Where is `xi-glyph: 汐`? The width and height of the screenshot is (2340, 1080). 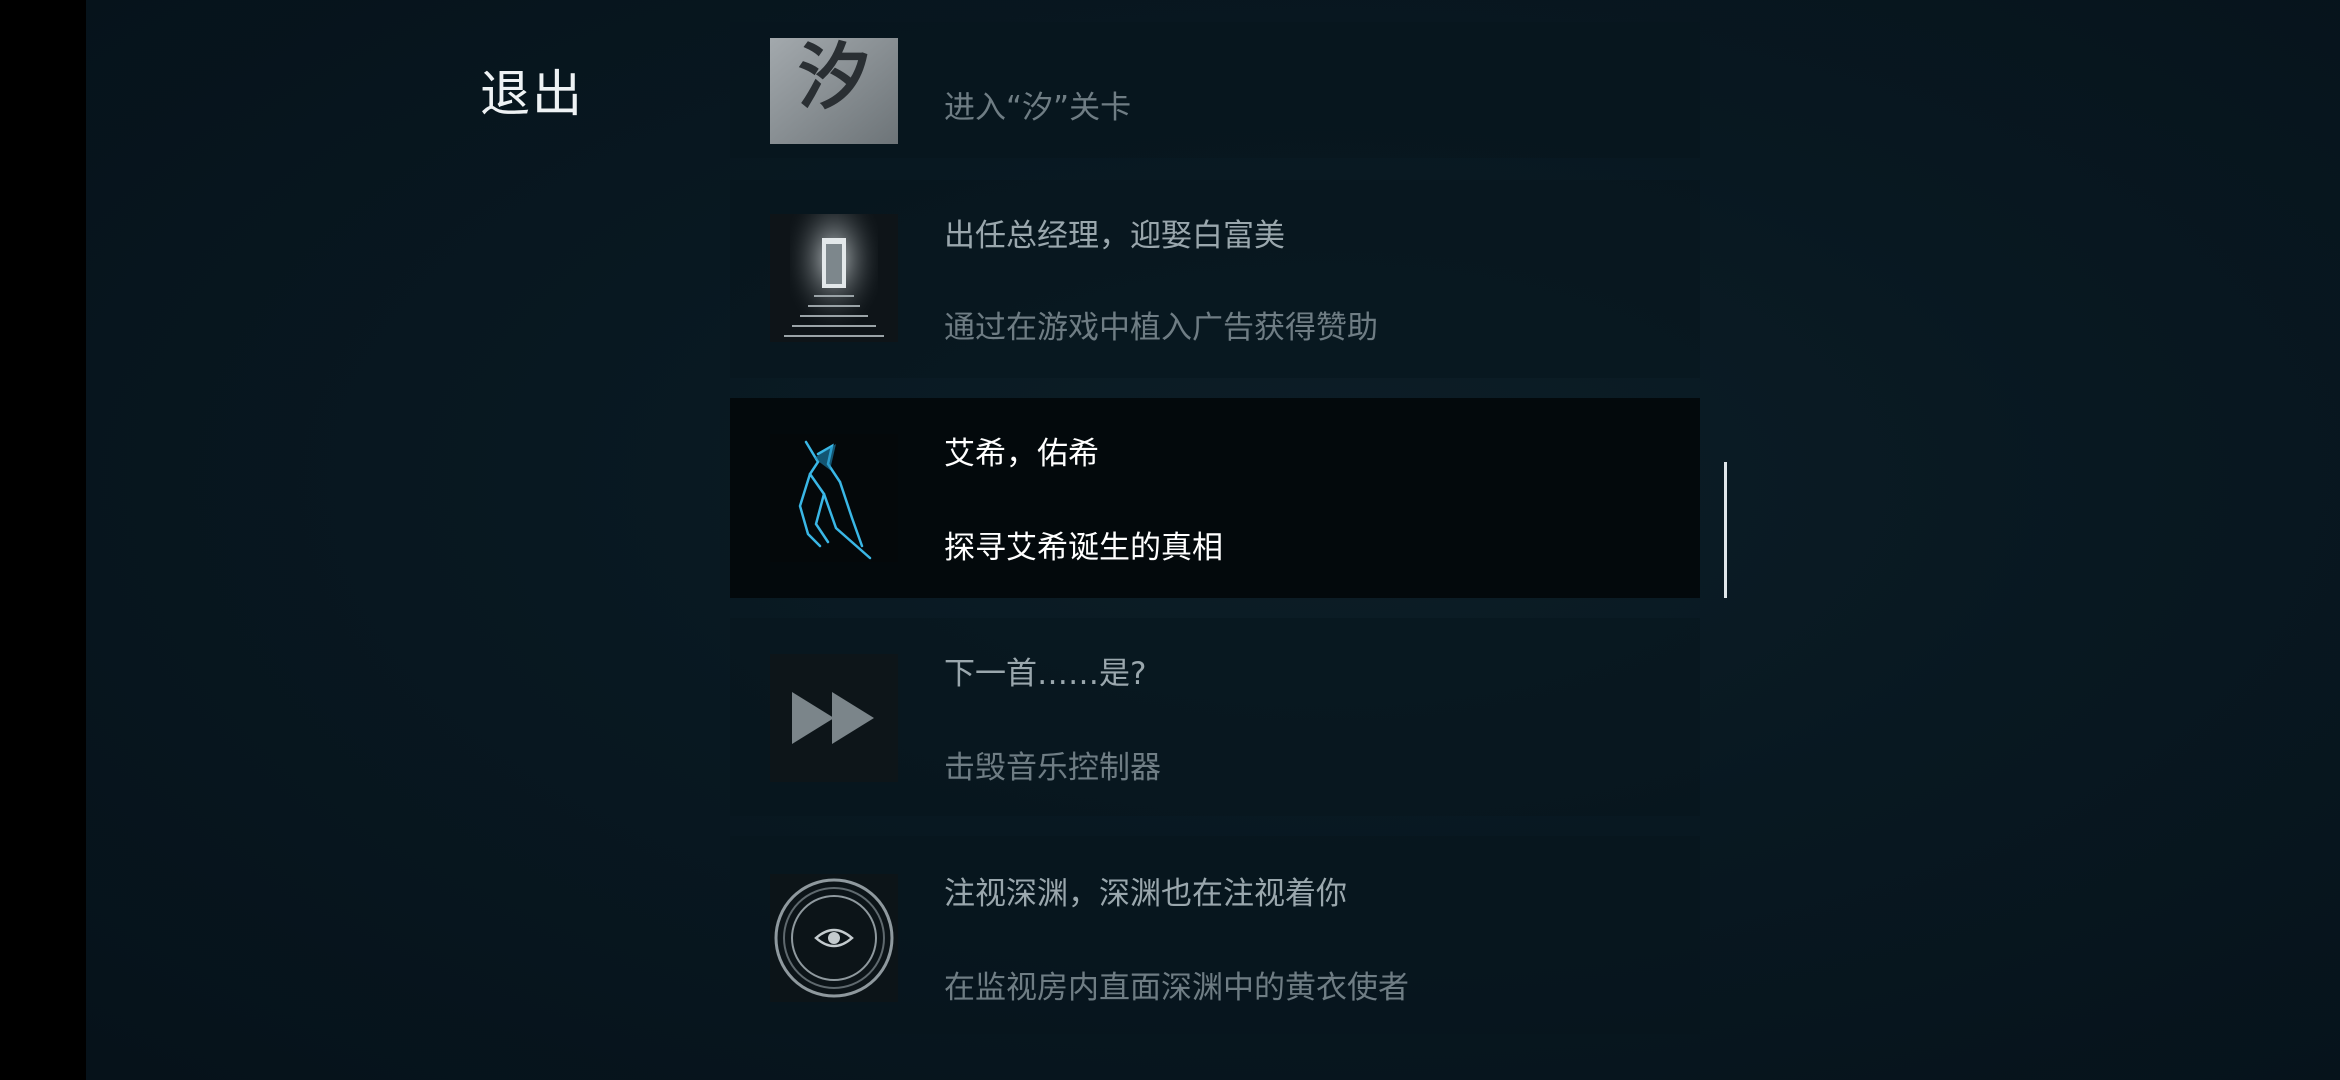
xi-glyph: 汐 is located at coordinates (834, 78).